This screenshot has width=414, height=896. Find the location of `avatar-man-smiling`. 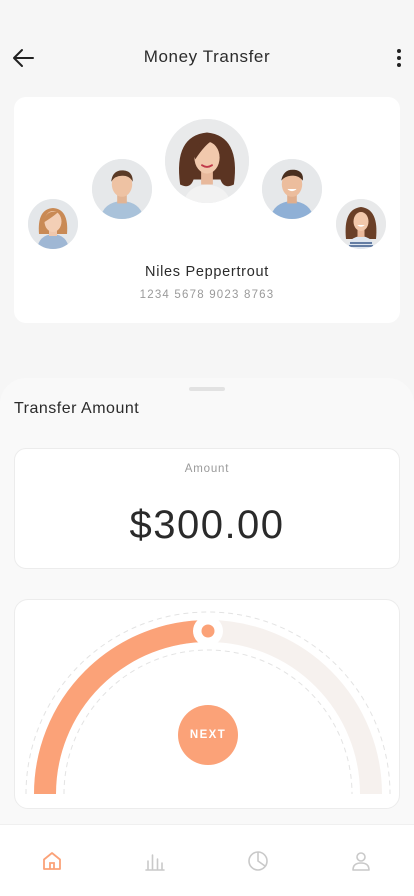

avatar-man-smiling is located at coordinates (292, 189).